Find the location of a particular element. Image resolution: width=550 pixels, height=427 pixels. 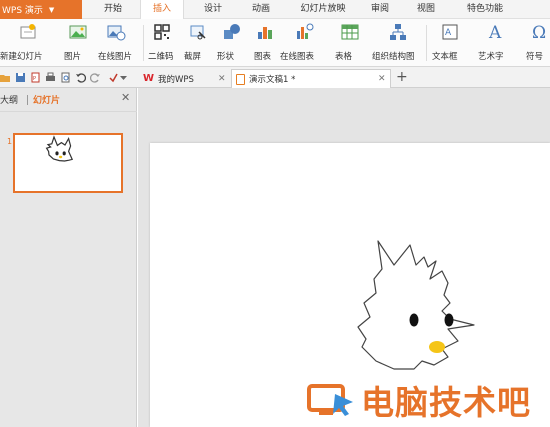

tab-special-features: 特色功能 is located at coordinates (485, 9).